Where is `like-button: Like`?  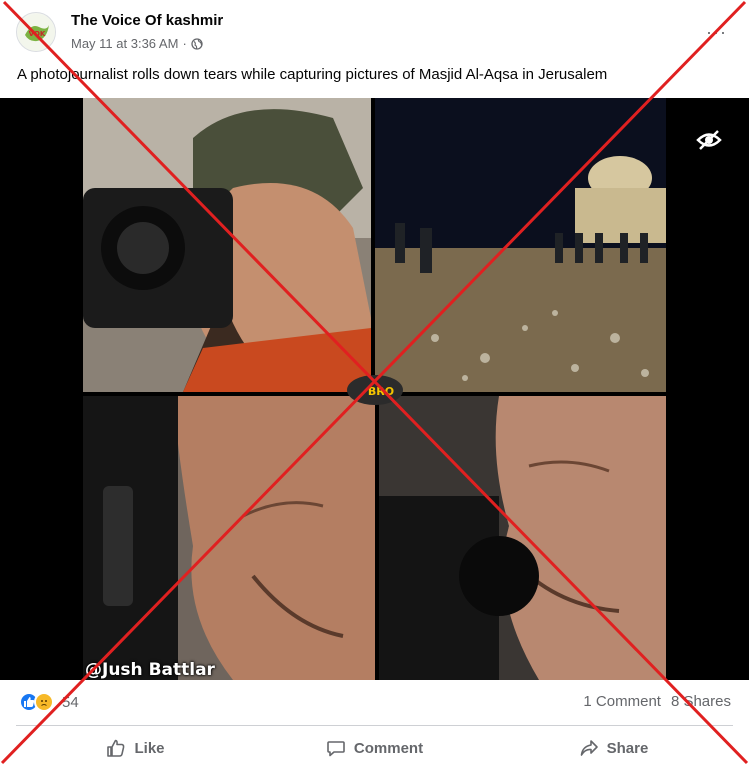 like-button: Like is located at coordinates (135, 748).